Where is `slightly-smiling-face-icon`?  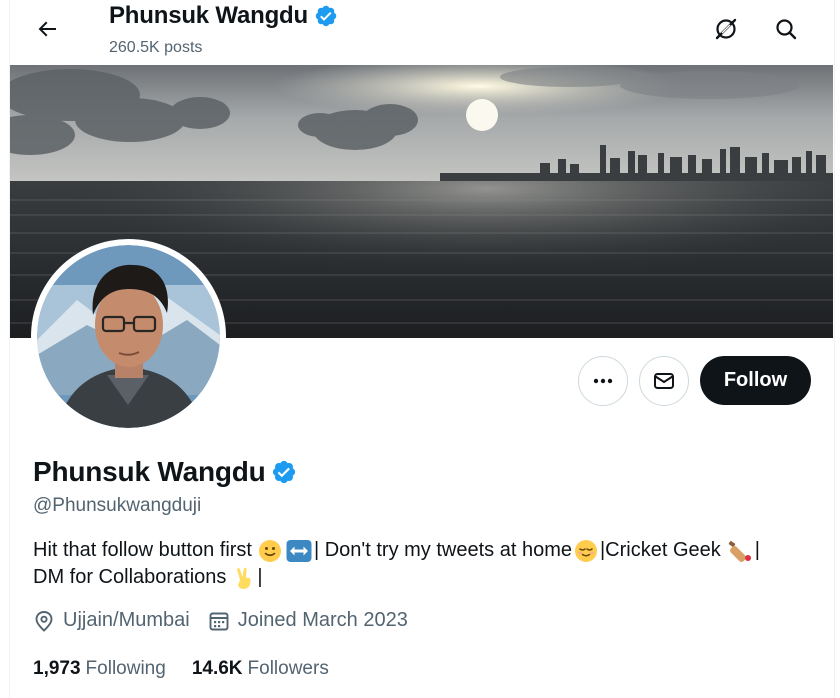 slightly-smiling-face-icon is located at coordinates (270, 551).